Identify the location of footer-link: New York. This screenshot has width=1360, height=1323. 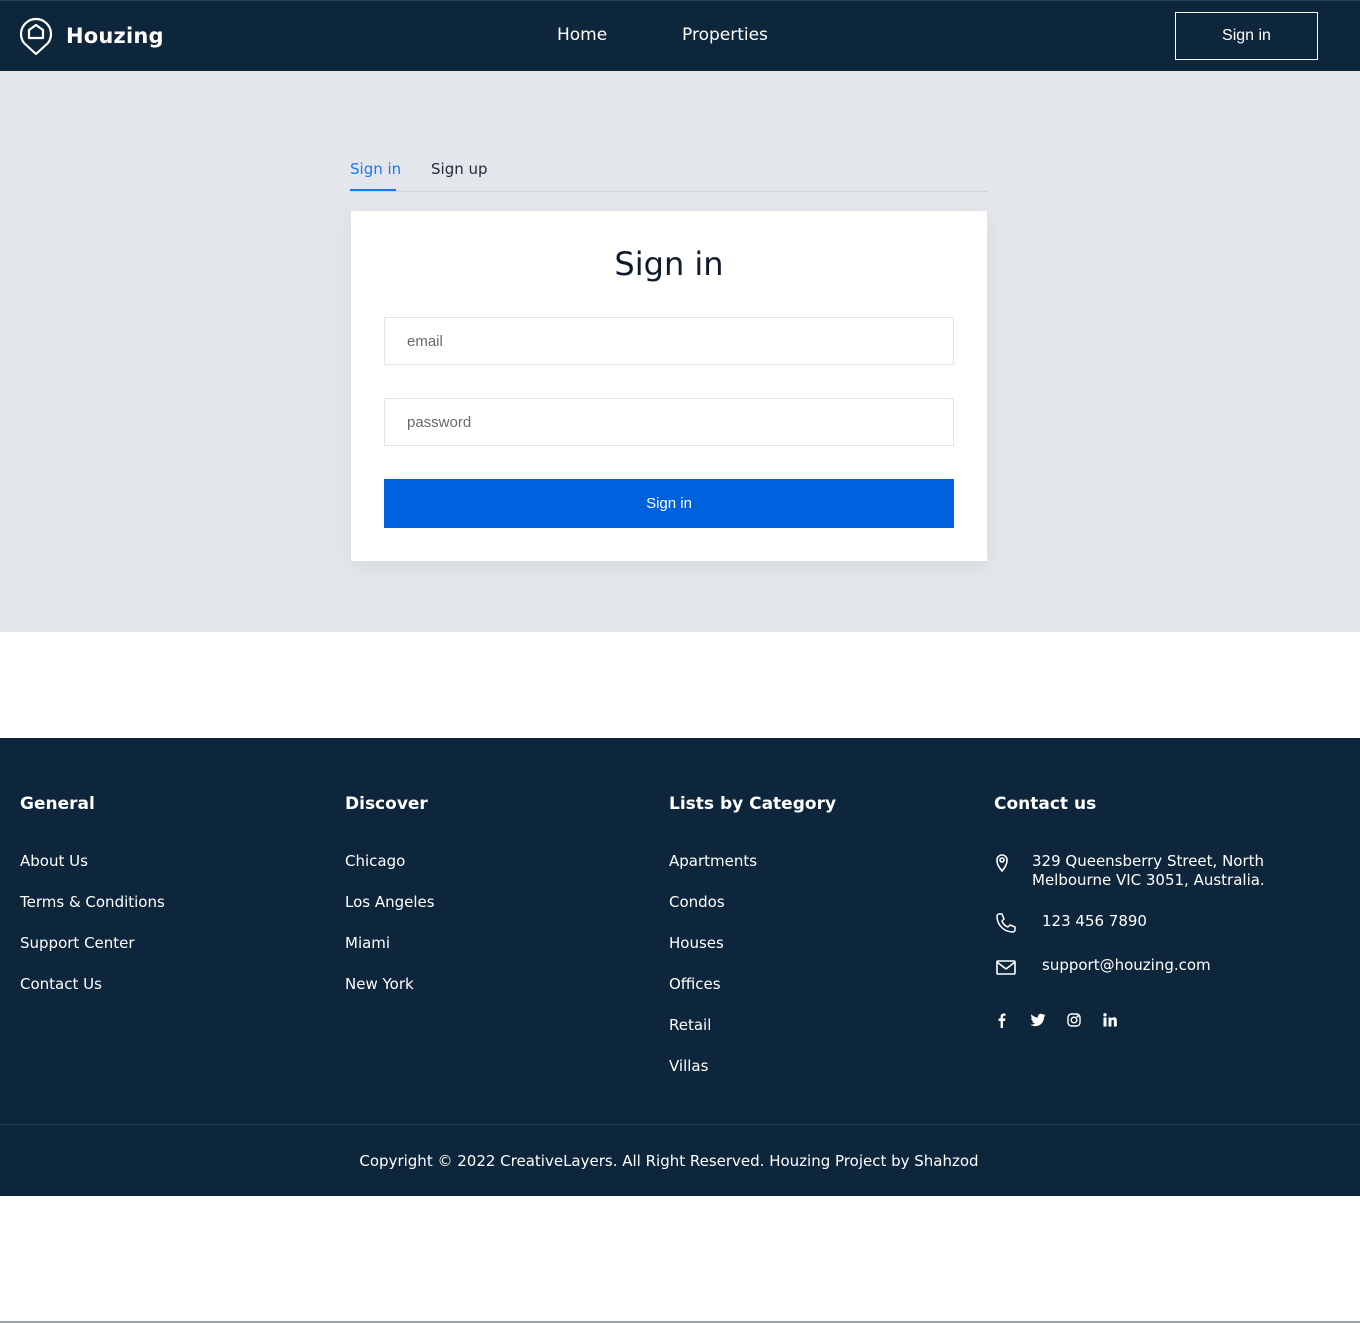
(390, 995).